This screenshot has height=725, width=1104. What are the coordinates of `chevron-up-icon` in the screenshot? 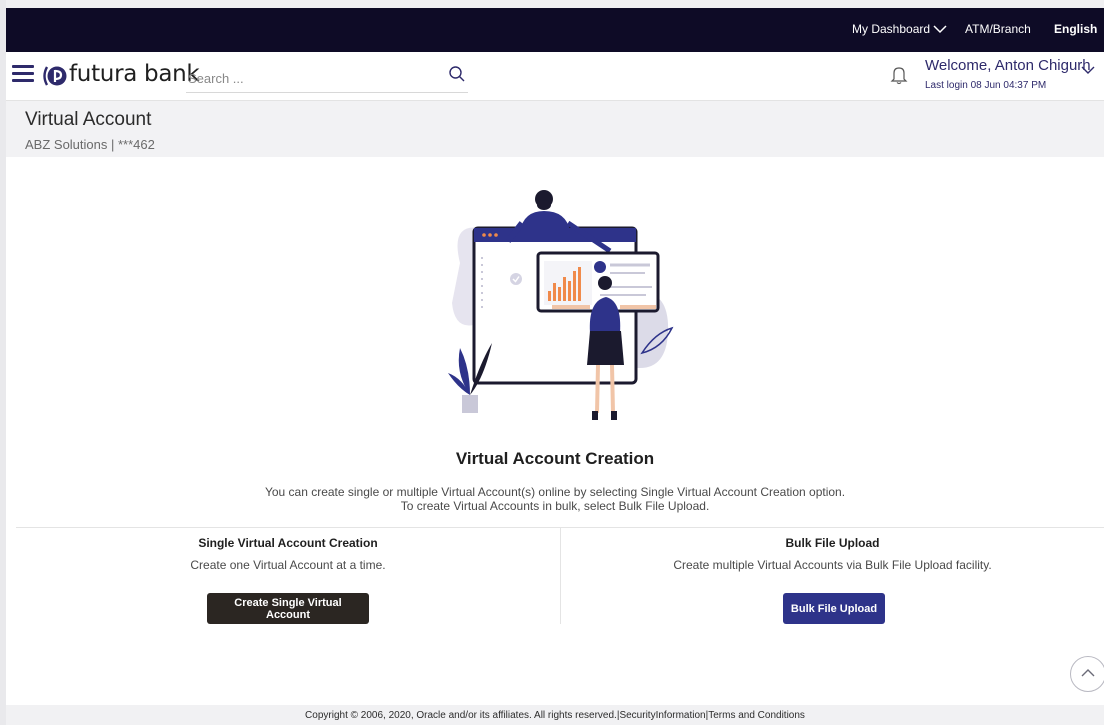 It's located at (1088, 673).